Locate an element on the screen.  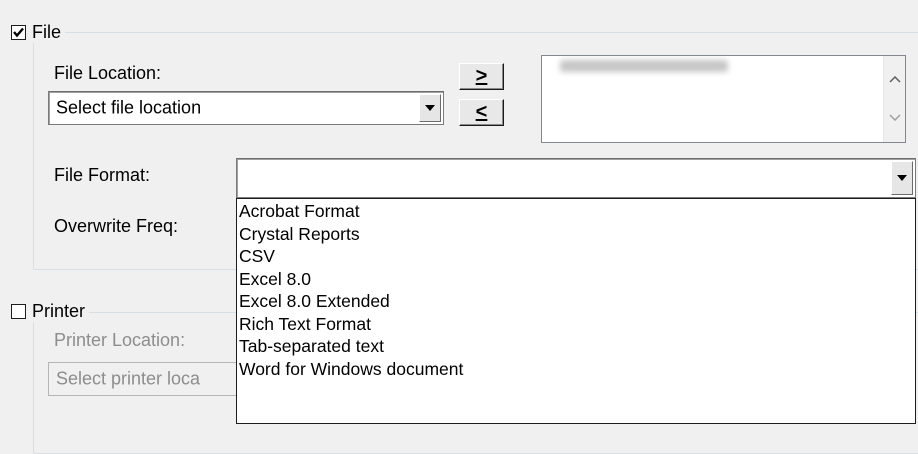
format-option: Crystal Reports is located at coordinates (577, 234).